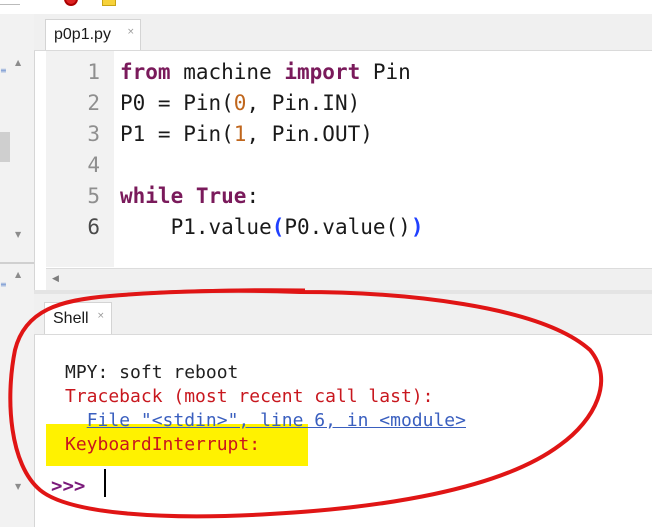 The image size is (652, 527). I want to click on keyword: import, so click(322, 72).